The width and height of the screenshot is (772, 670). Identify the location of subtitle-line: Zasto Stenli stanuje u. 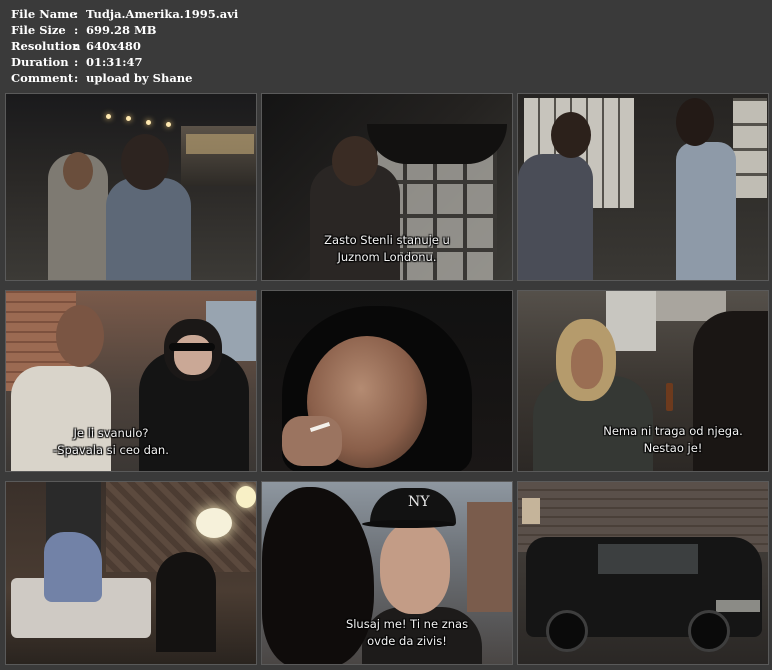
(387, 240).